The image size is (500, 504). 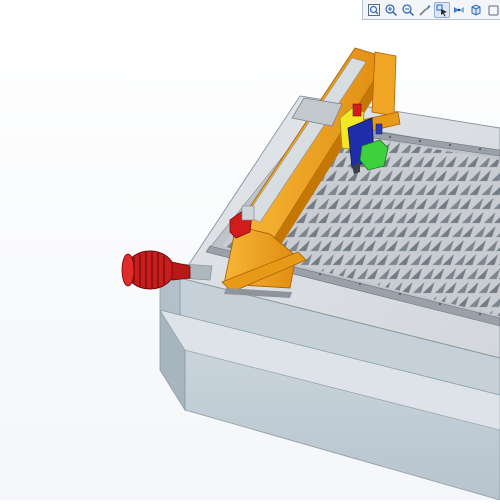 I want to click on viewer-toolbar, so click(x=431, y=10).